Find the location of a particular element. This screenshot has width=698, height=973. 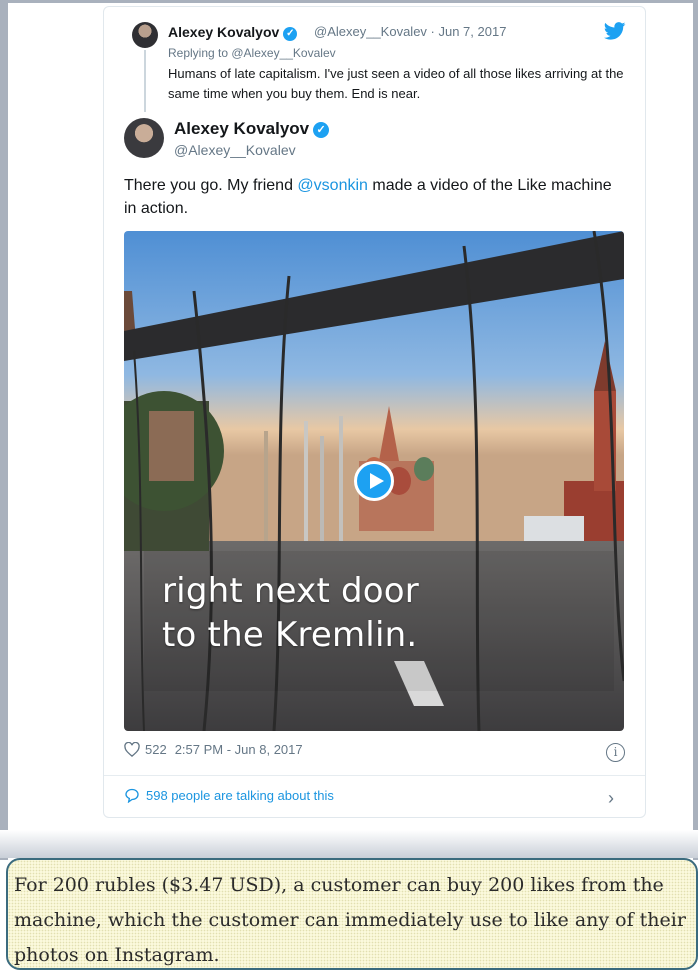

main-author-handle: @Alexey__Kovalev is located at coordinates (235, 150).